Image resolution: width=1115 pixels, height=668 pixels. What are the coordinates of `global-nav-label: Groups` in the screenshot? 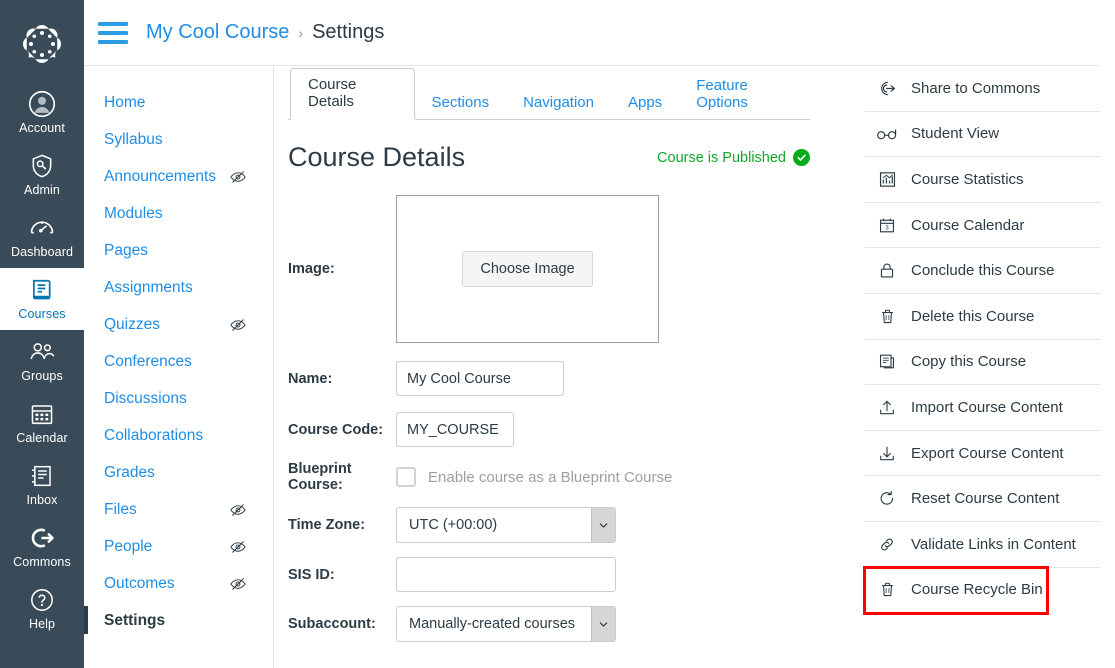 It's located at (42, 376).